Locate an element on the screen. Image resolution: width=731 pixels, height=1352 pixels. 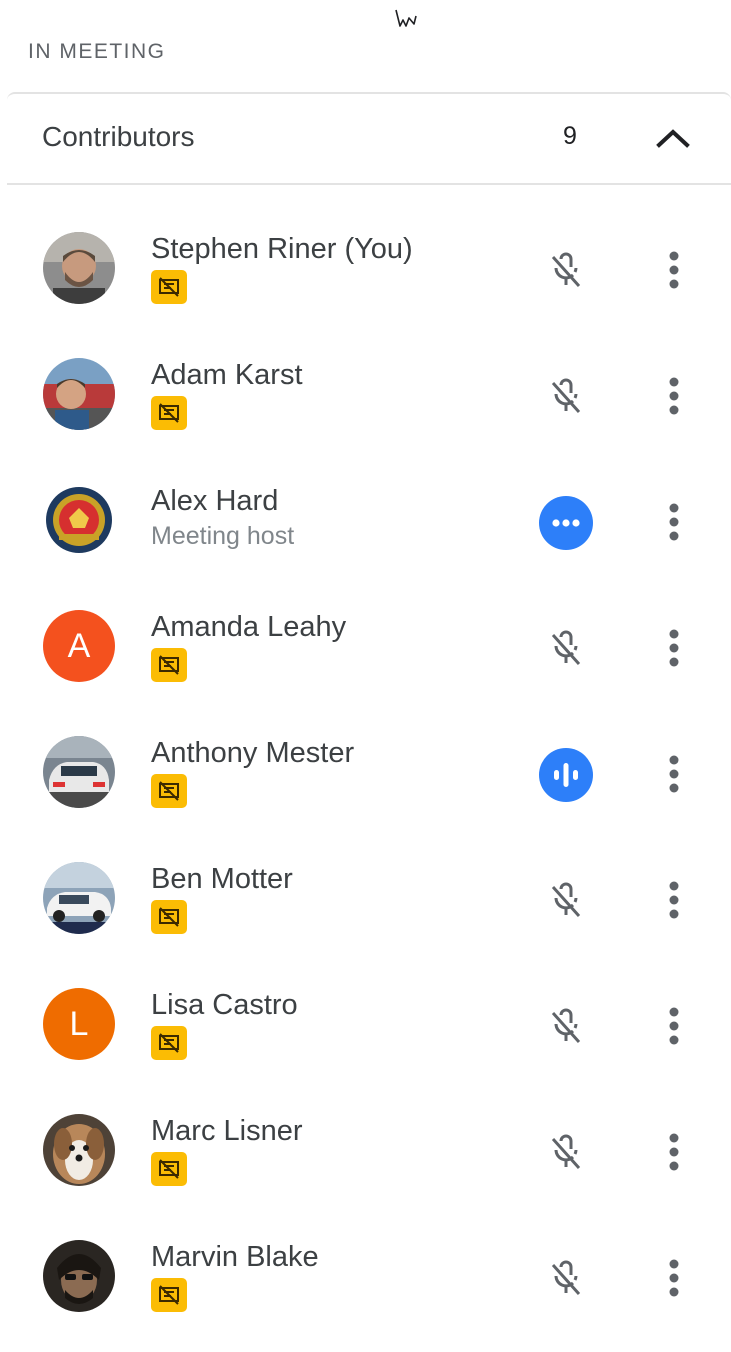
speaking-indicator-button is located at coordinates (566, 775).